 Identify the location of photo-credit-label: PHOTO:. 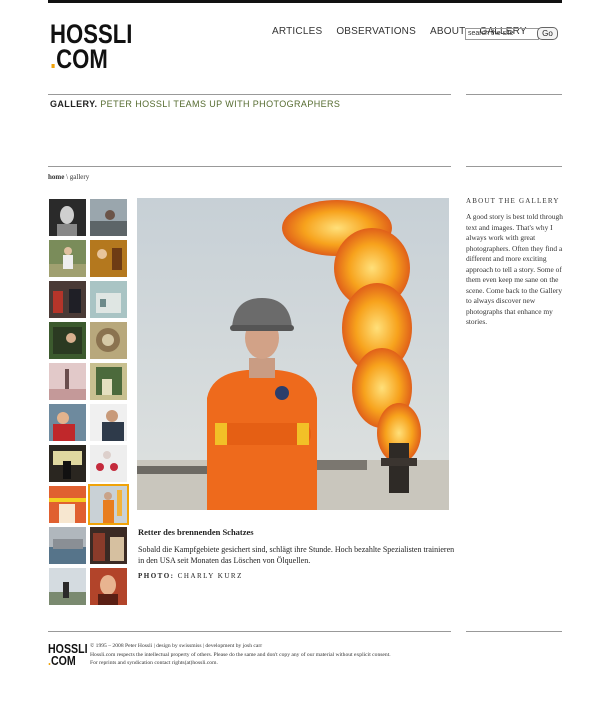
(156, 576).